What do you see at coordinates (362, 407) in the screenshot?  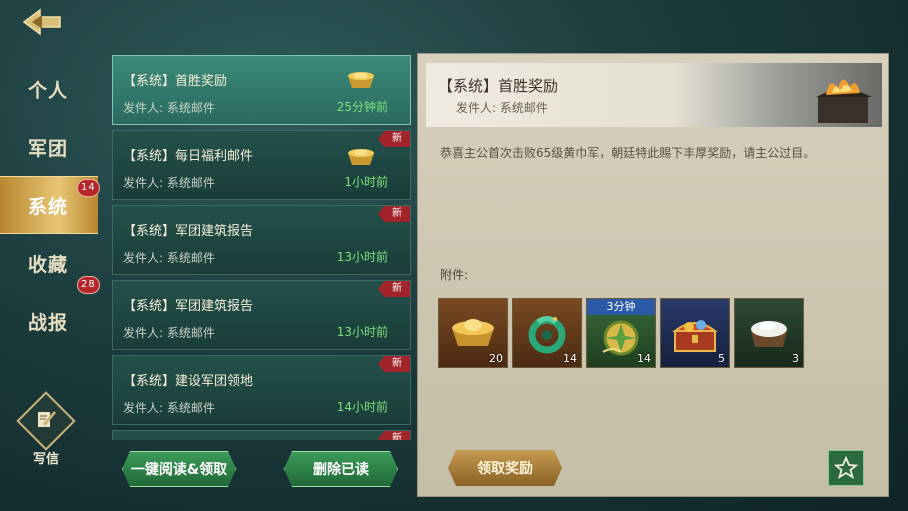 I see `mail-time: 14小时前` at bounding box center [362, 407].